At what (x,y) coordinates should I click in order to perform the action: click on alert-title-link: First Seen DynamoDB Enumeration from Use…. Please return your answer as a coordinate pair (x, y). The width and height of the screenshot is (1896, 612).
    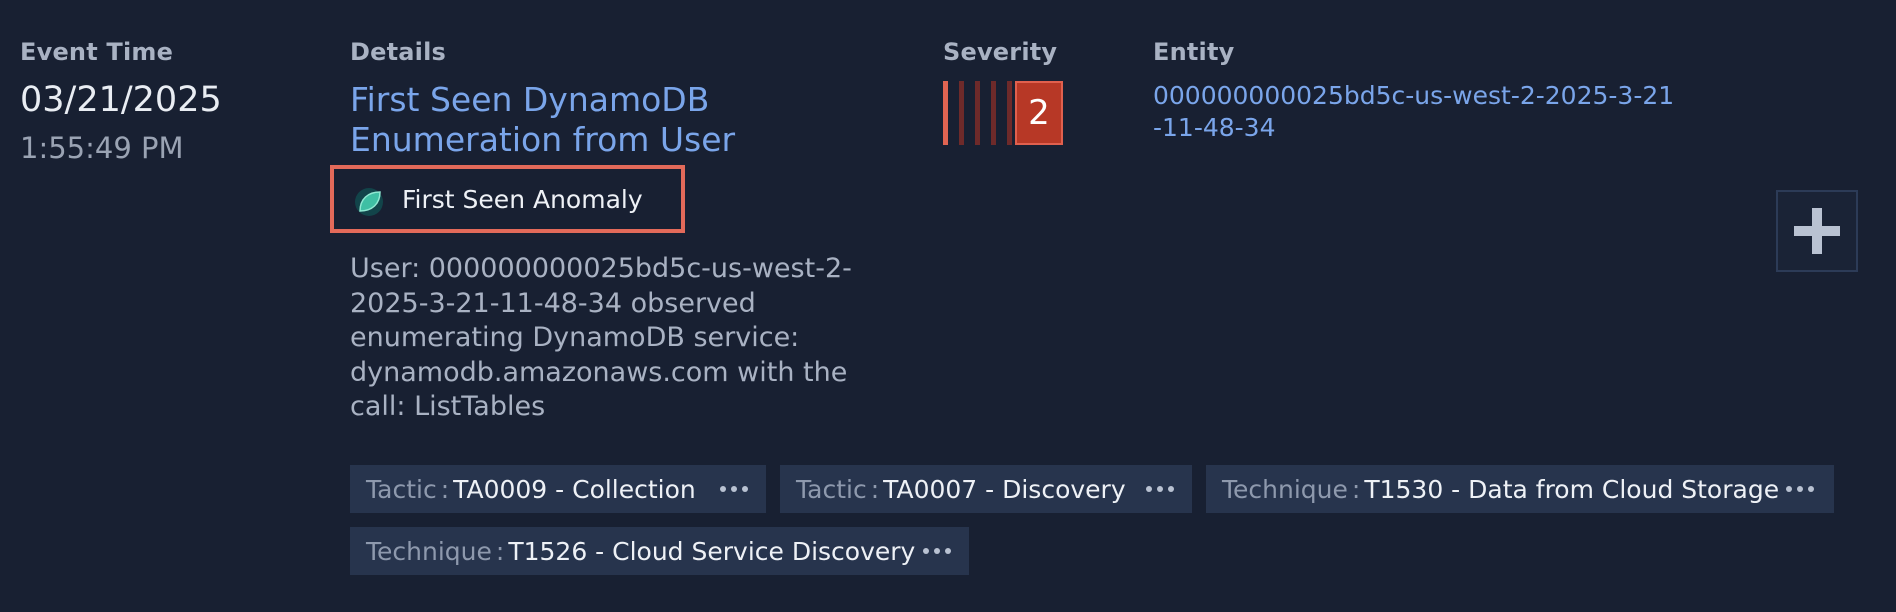
    Looking at the image, I should click on (620, 120).